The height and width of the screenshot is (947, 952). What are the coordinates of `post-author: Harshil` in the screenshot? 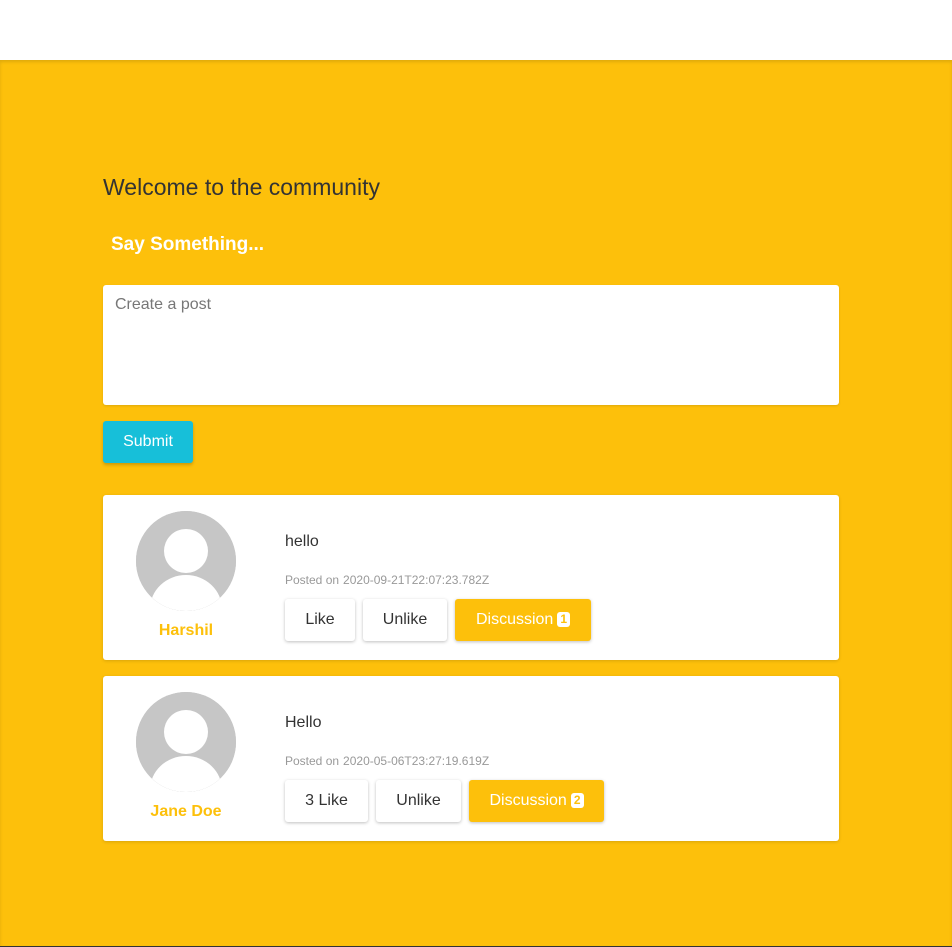 It's located at (186, 631).